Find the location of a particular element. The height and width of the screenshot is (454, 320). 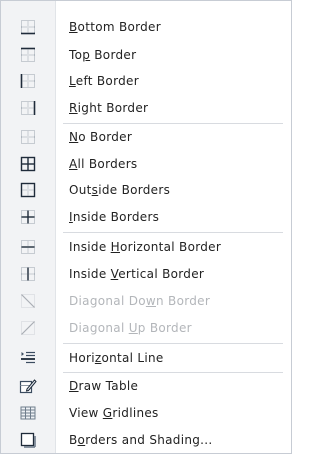

menu-item-label: Top Border is located at coordinates (103, 55).